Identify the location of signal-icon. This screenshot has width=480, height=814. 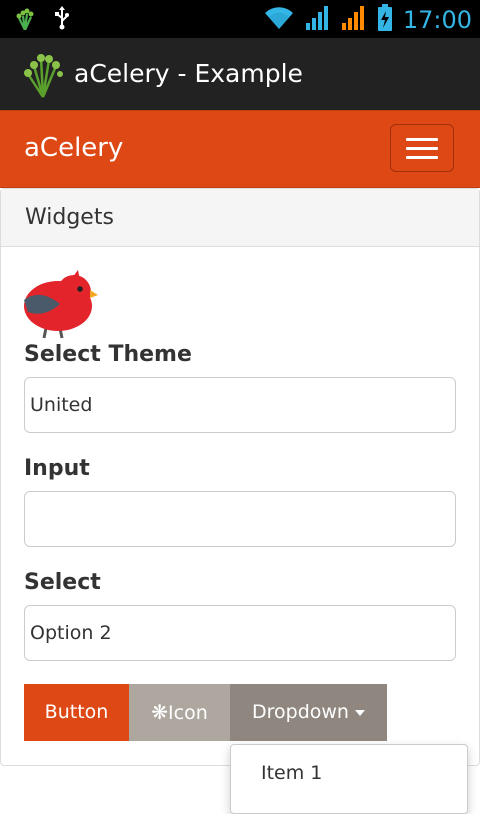
(318, 20).